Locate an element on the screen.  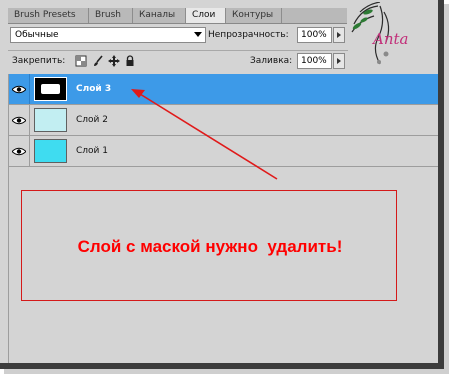
opacity-field: 100% is located at coordinates (314, 35).